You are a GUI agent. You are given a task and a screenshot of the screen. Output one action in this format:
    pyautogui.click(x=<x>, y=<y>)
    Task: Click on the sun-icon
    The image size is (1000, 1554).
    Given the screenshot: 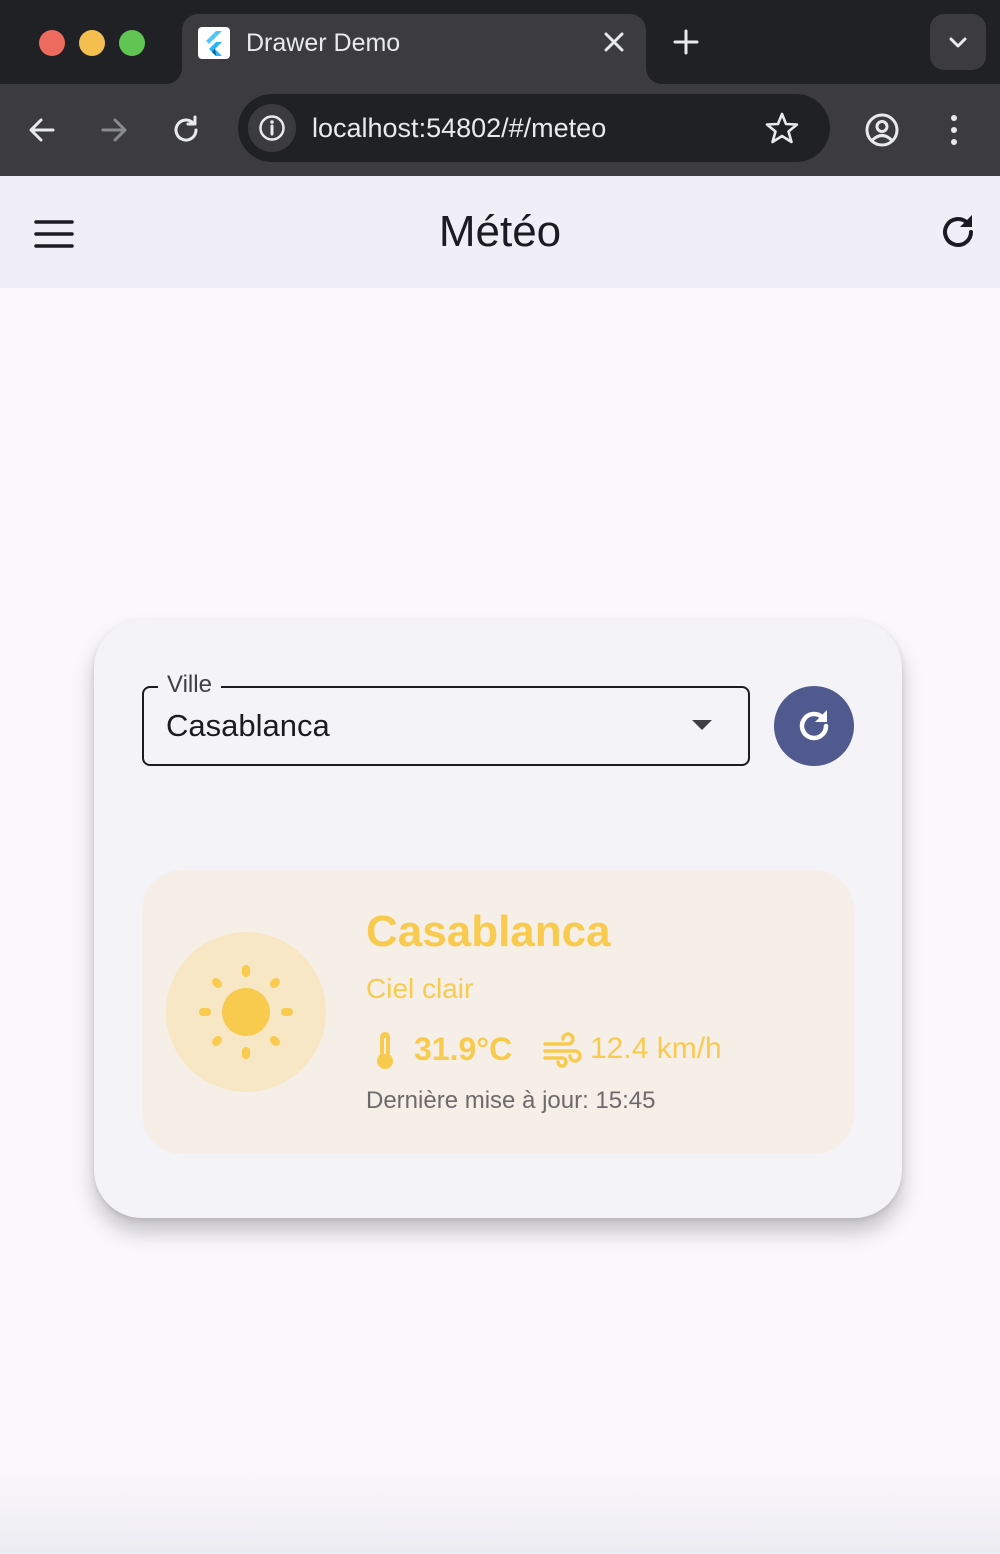 What is the action you would take?
    pyautogui.click(x=246, y=1012)
    